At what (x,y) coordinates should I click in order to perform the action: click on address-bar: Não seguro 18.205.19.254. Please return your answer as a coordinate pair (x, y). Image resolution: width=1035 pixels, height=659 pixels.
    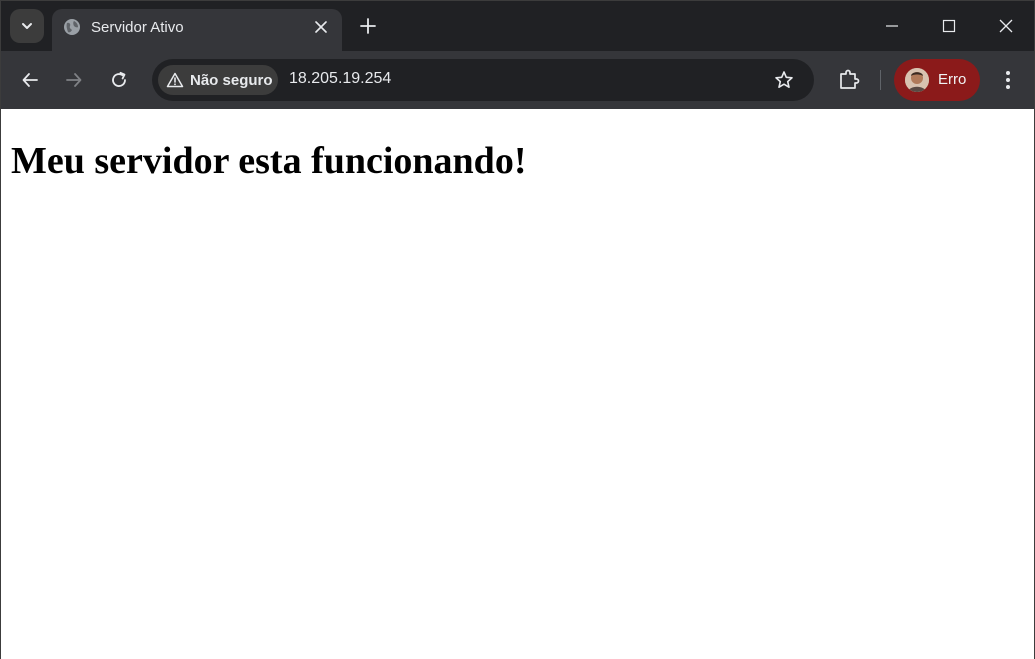
    Looking at the image, I should click on (483, 80).